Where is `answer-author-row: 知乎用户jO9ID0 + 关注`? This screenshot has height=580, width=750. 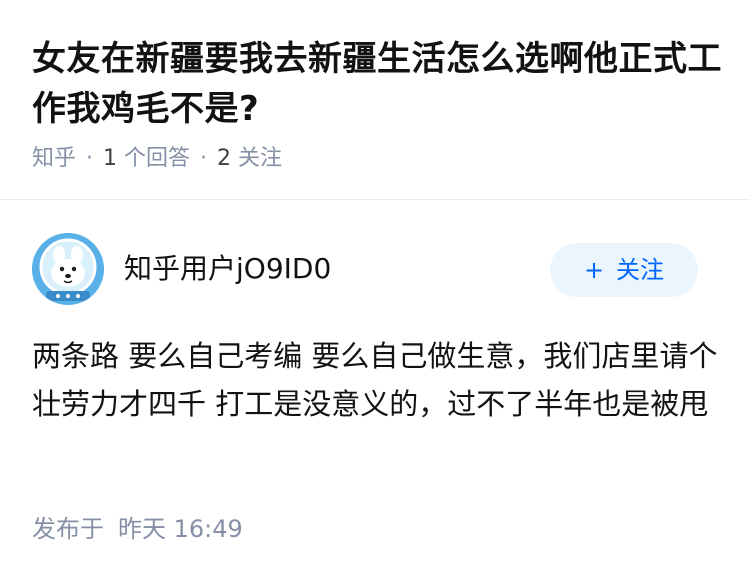 answer-author-row: 知乎用户jO9ID0 + 关注 is located at coordinates (375, 271).